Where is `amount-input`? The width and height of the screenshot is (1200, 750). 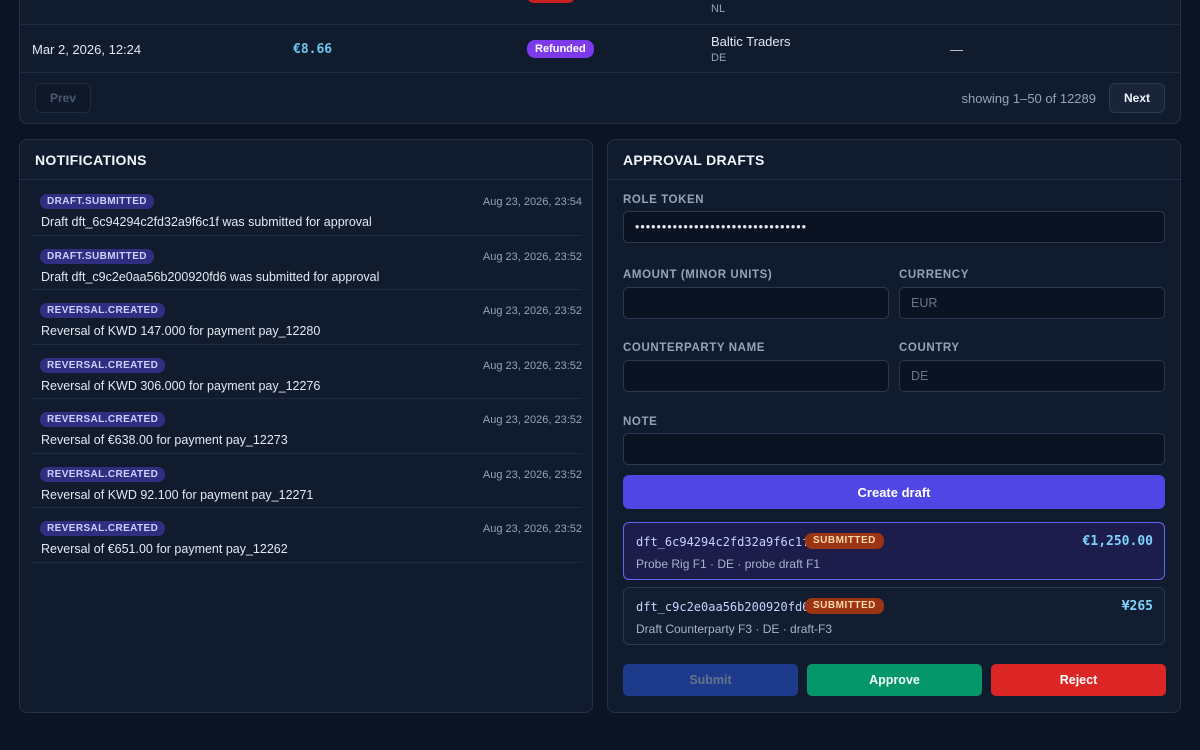 amount-input is located at coordinates (756, 303).